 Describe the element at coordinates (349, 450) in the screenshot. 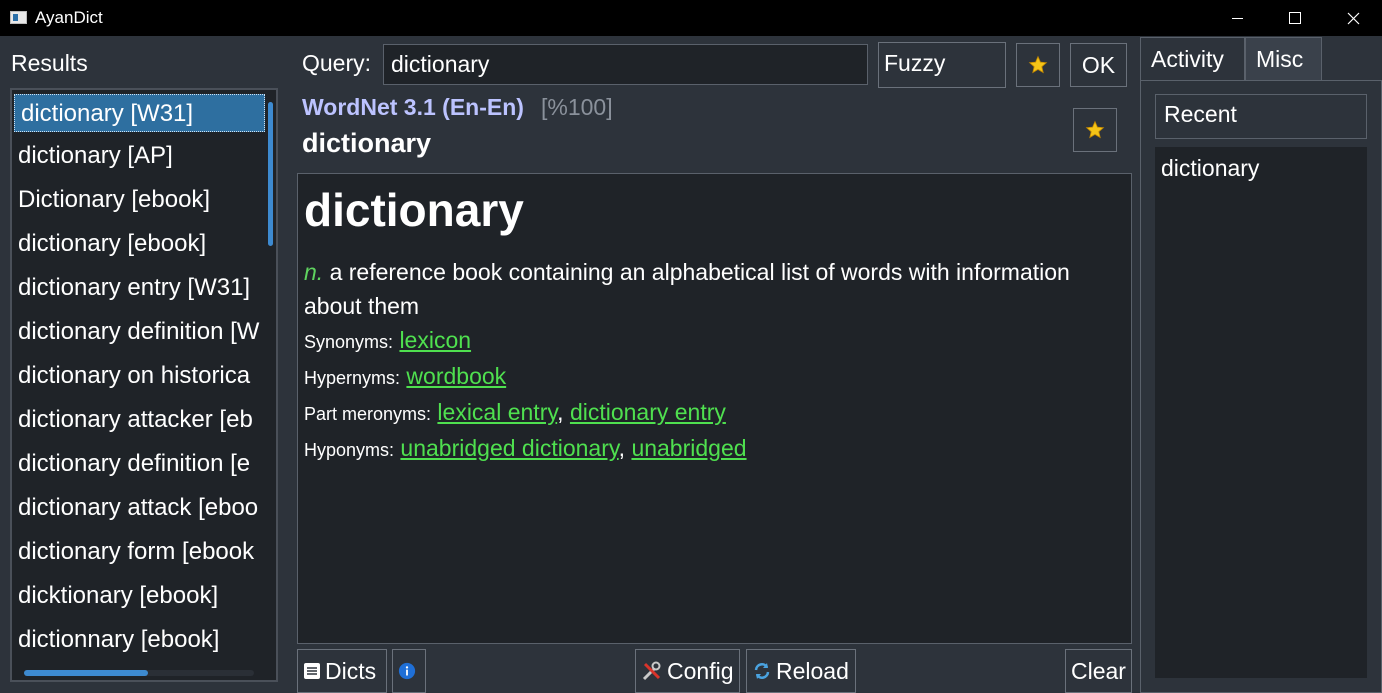

I see `hyponyms-label: Hyponyms:` at that location.